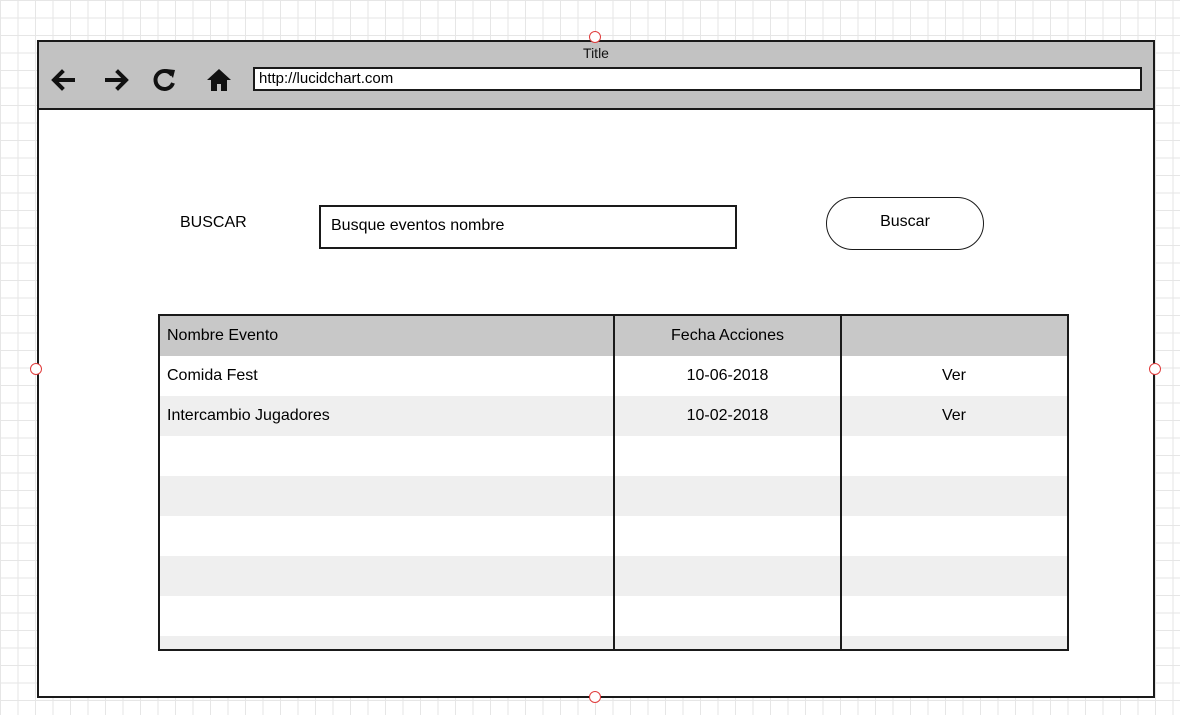 The width and height of the screenshot is (1180, 715). I want to click on url-bar: http://lucidchart.com, so click(697, 79).